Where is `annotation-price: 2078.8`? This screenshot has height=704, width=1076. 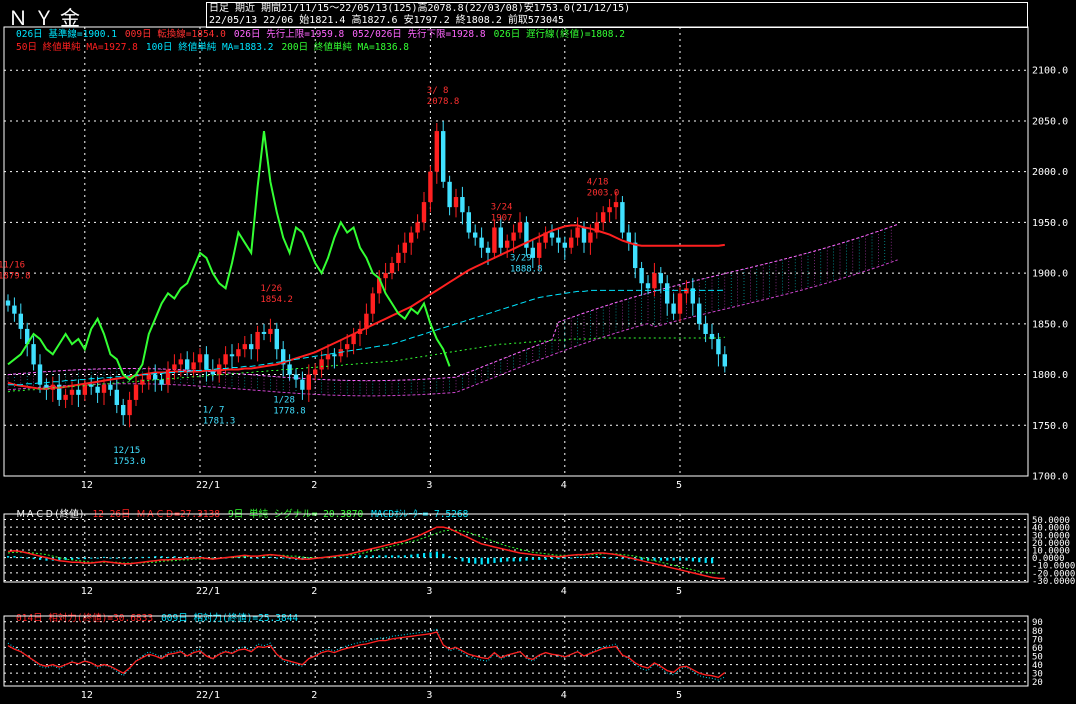 annotation-price: 2078.8 is located at coordinates (443, 102).